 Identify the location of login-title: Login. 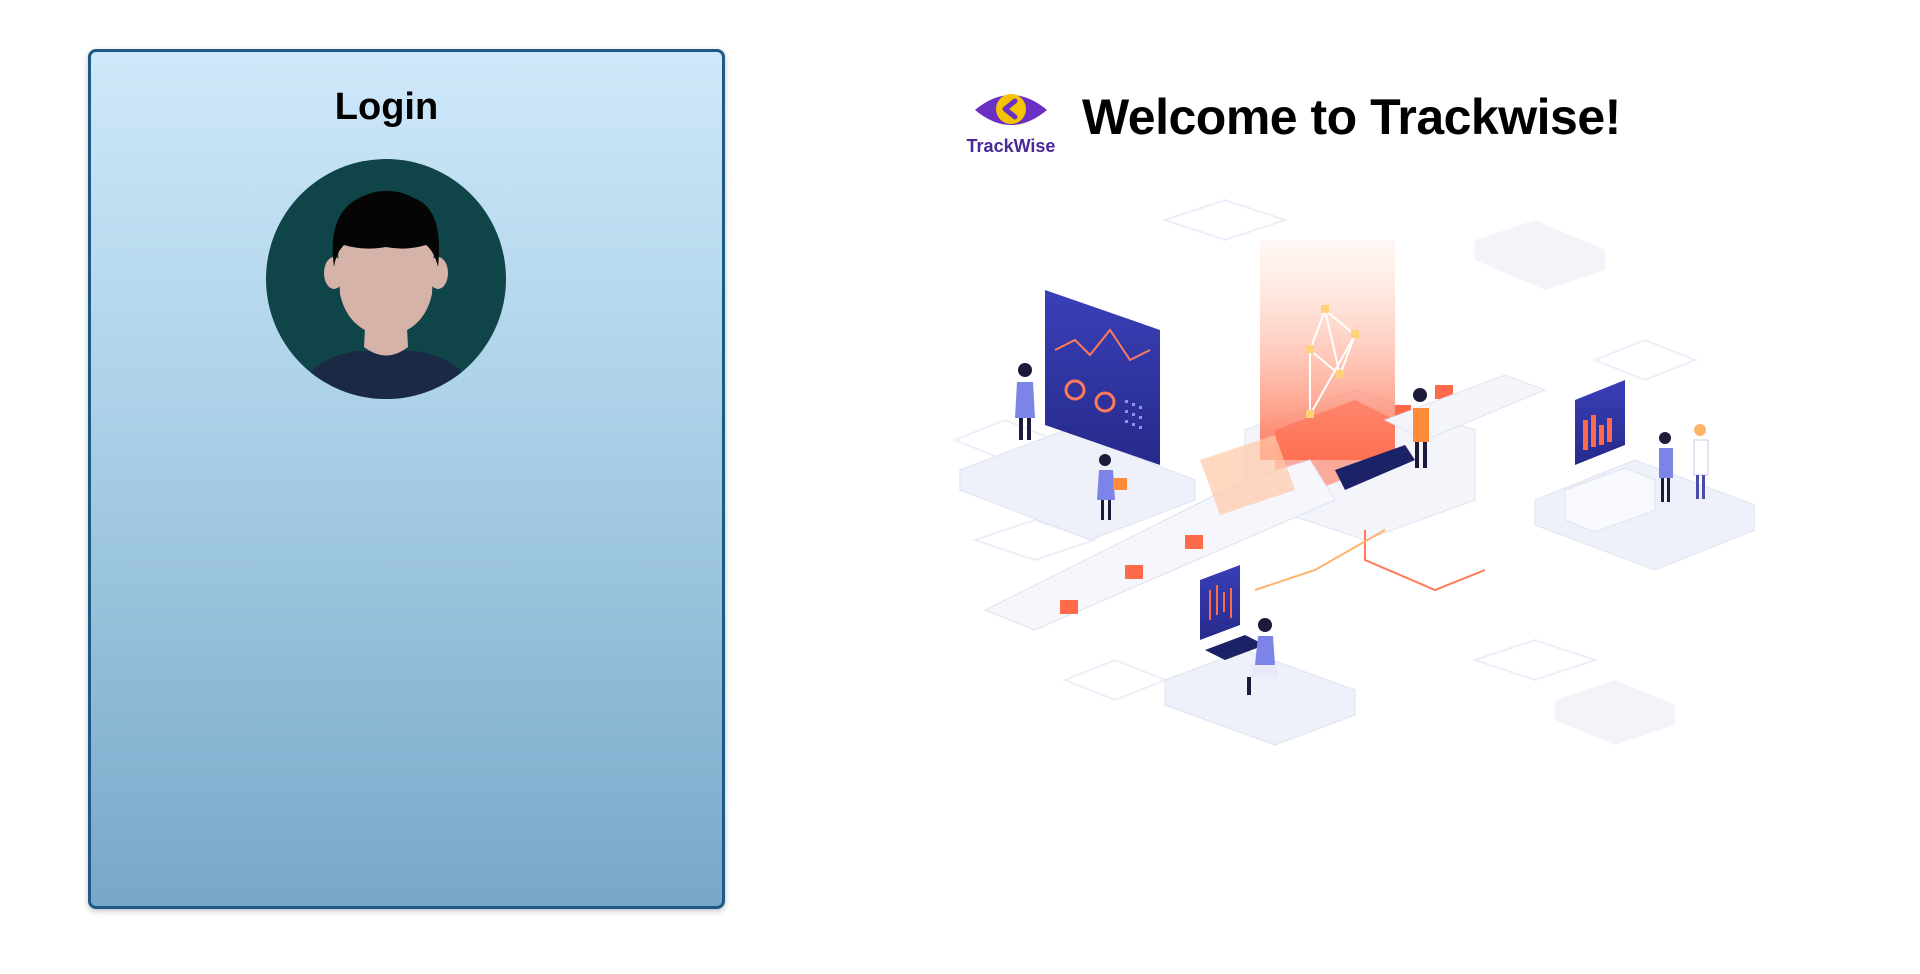
(386, 107).